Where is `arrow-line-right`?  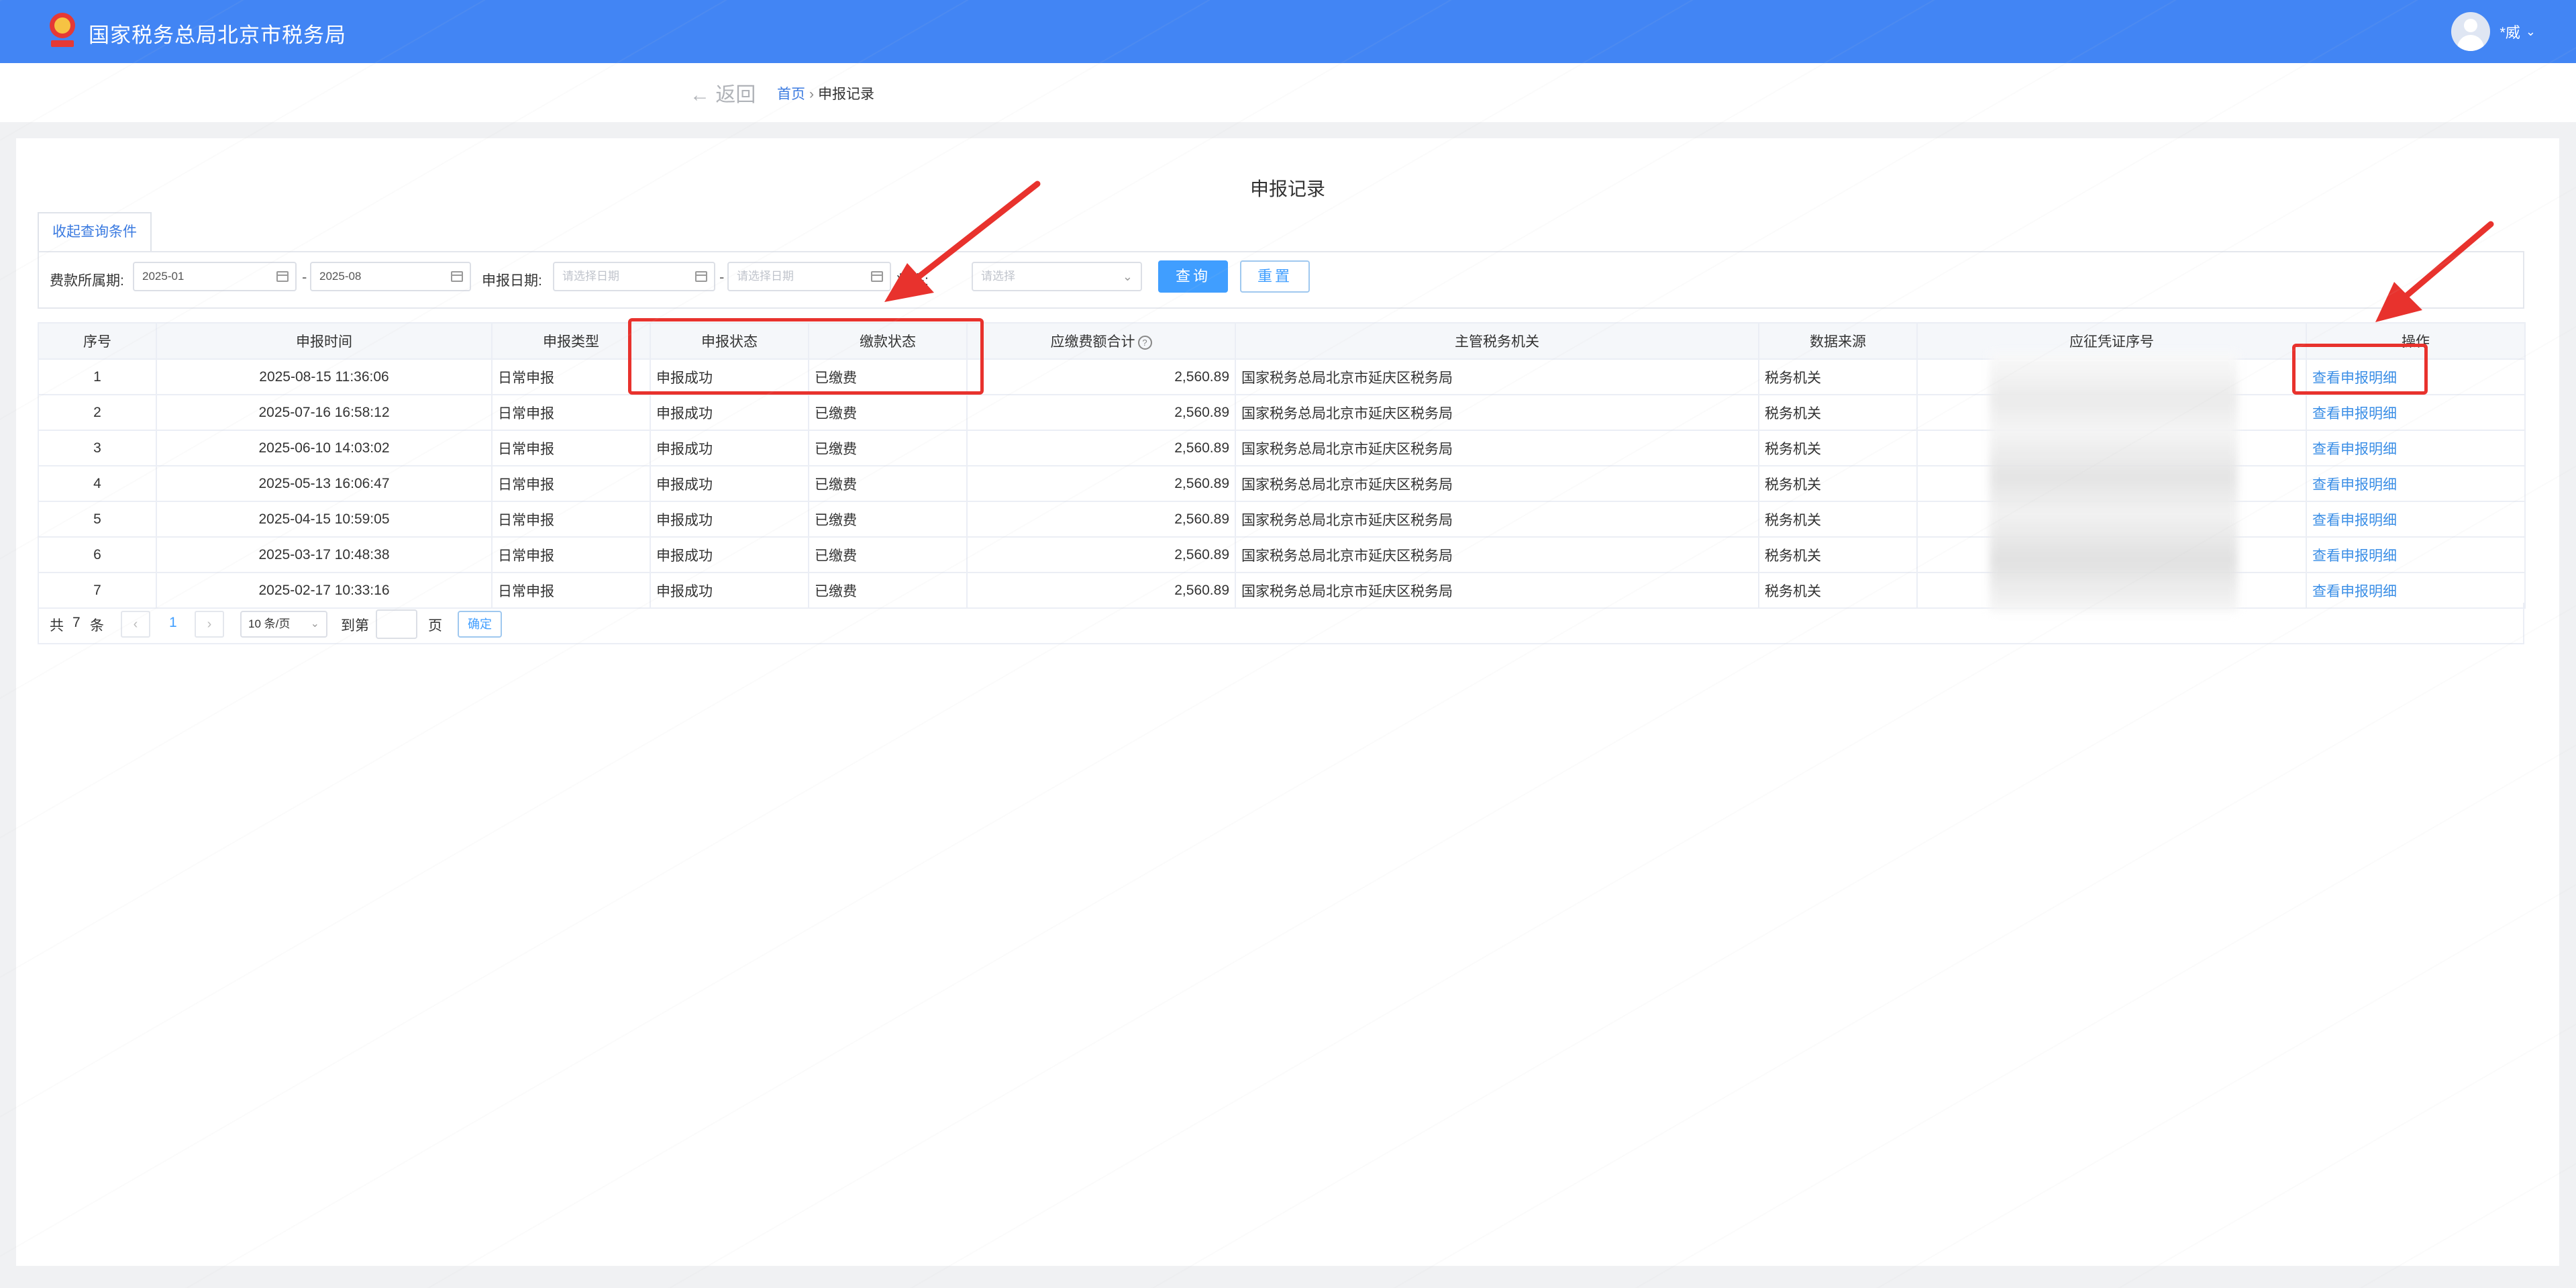 arrow-line-right is located at coordinates (2446, 262).